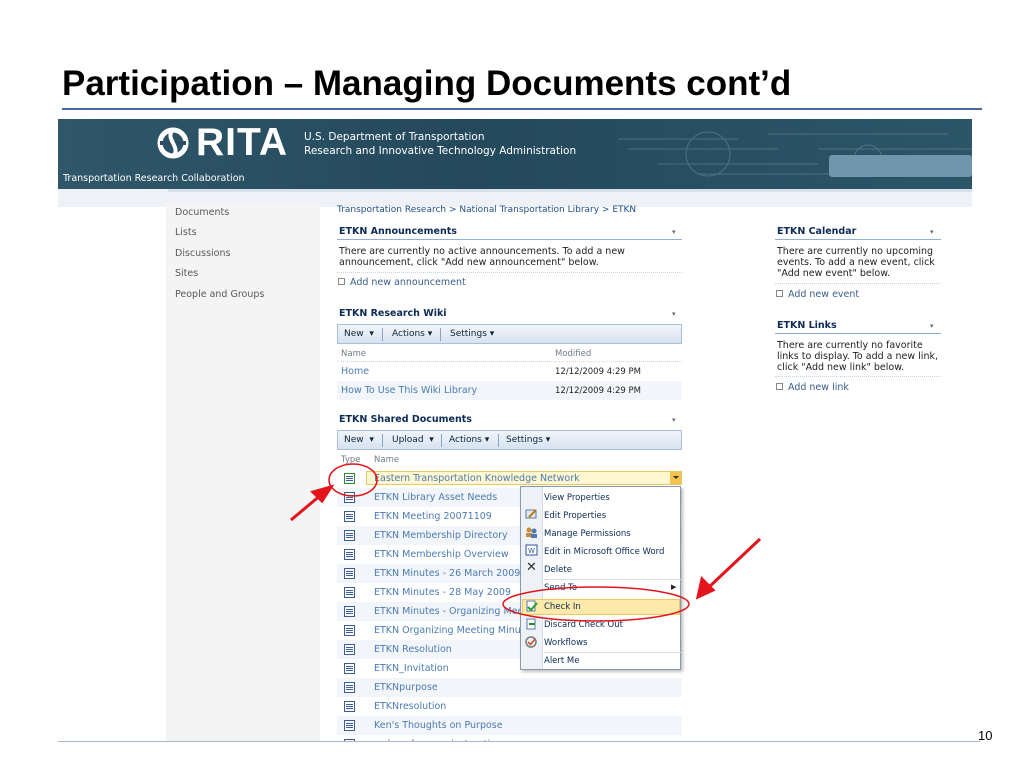  Describe the element at coordinates (312, 503) in the screenshot. I see `arrow-to-type-icon` at that location.